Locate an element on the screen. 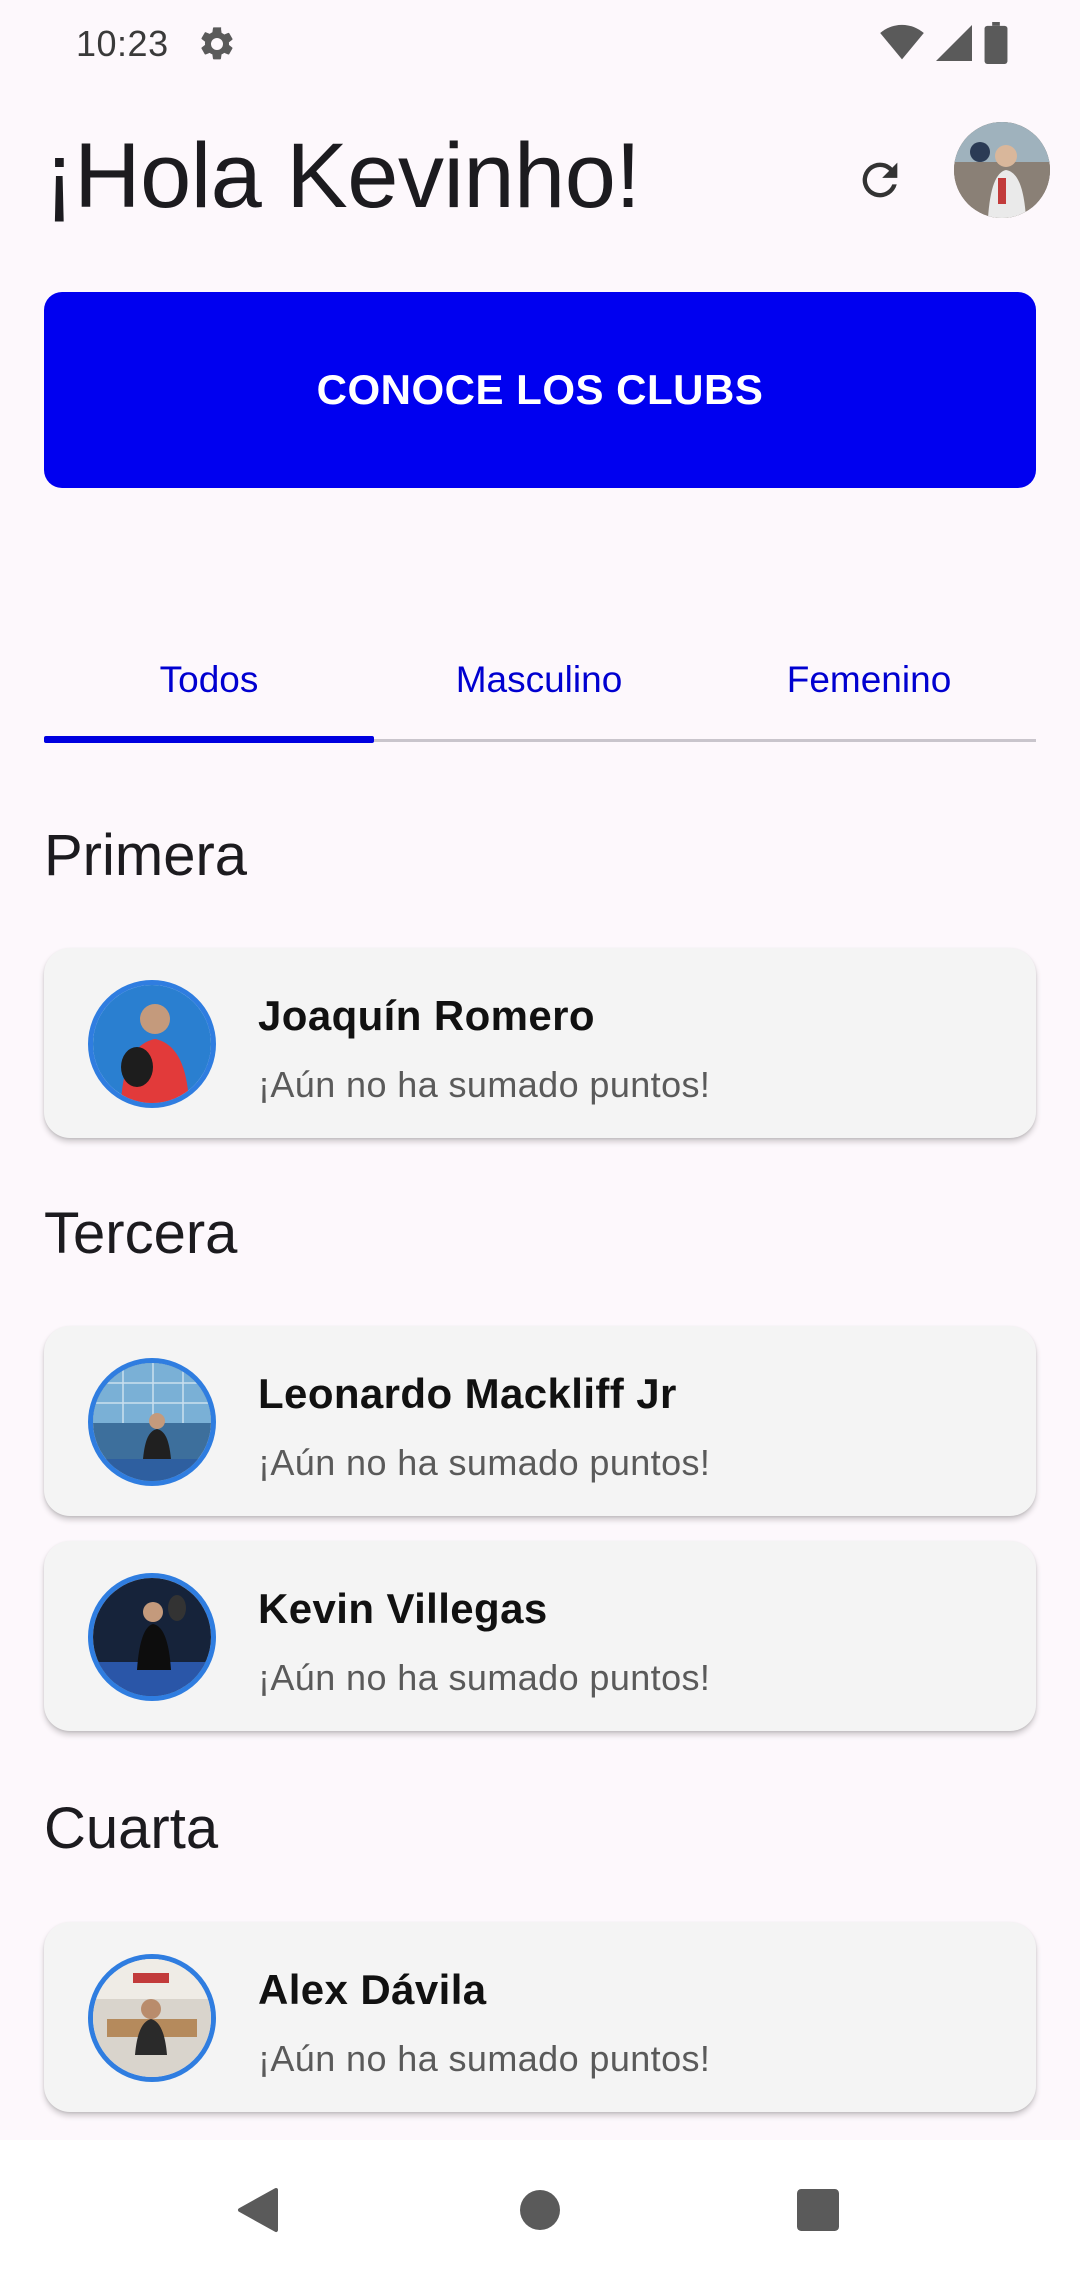 This screenshot has height=2280, width=1080. avatar-photo is located at coordinates (1002, 170).